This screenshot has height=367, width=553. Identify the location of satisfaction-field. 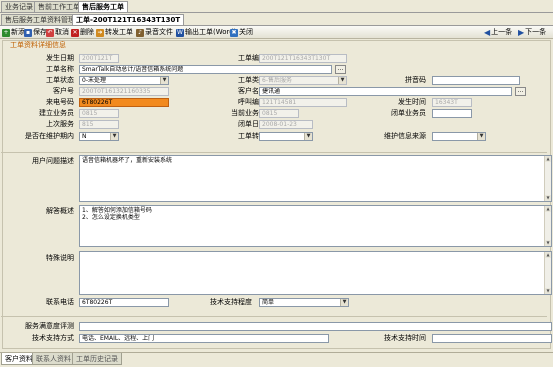
(315, 326).